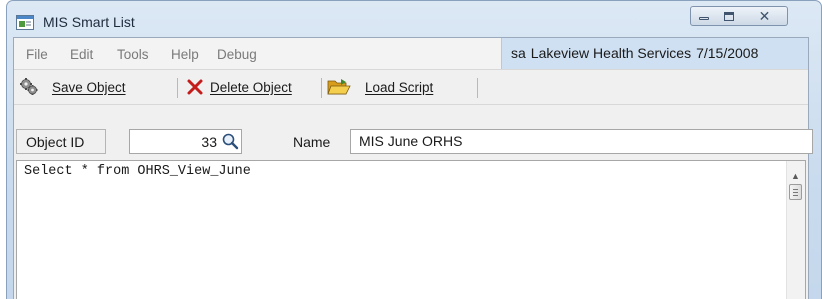 This screenshot has width=822, height=299. I want to click on red-x-icon, so click(195, 87).